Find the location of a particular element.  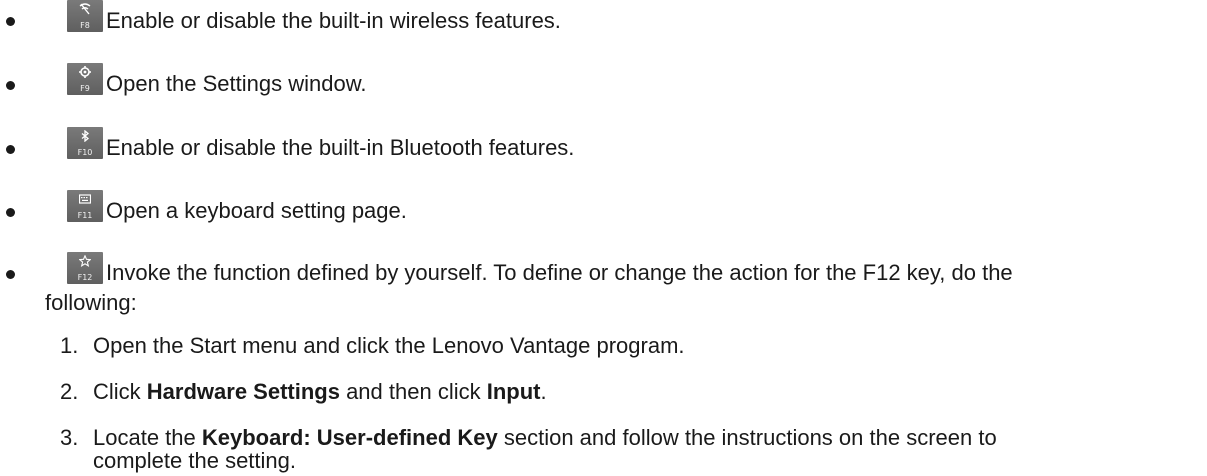

list-item-f9: F9 Open the Settings window. is located at coordinates (603, 80).